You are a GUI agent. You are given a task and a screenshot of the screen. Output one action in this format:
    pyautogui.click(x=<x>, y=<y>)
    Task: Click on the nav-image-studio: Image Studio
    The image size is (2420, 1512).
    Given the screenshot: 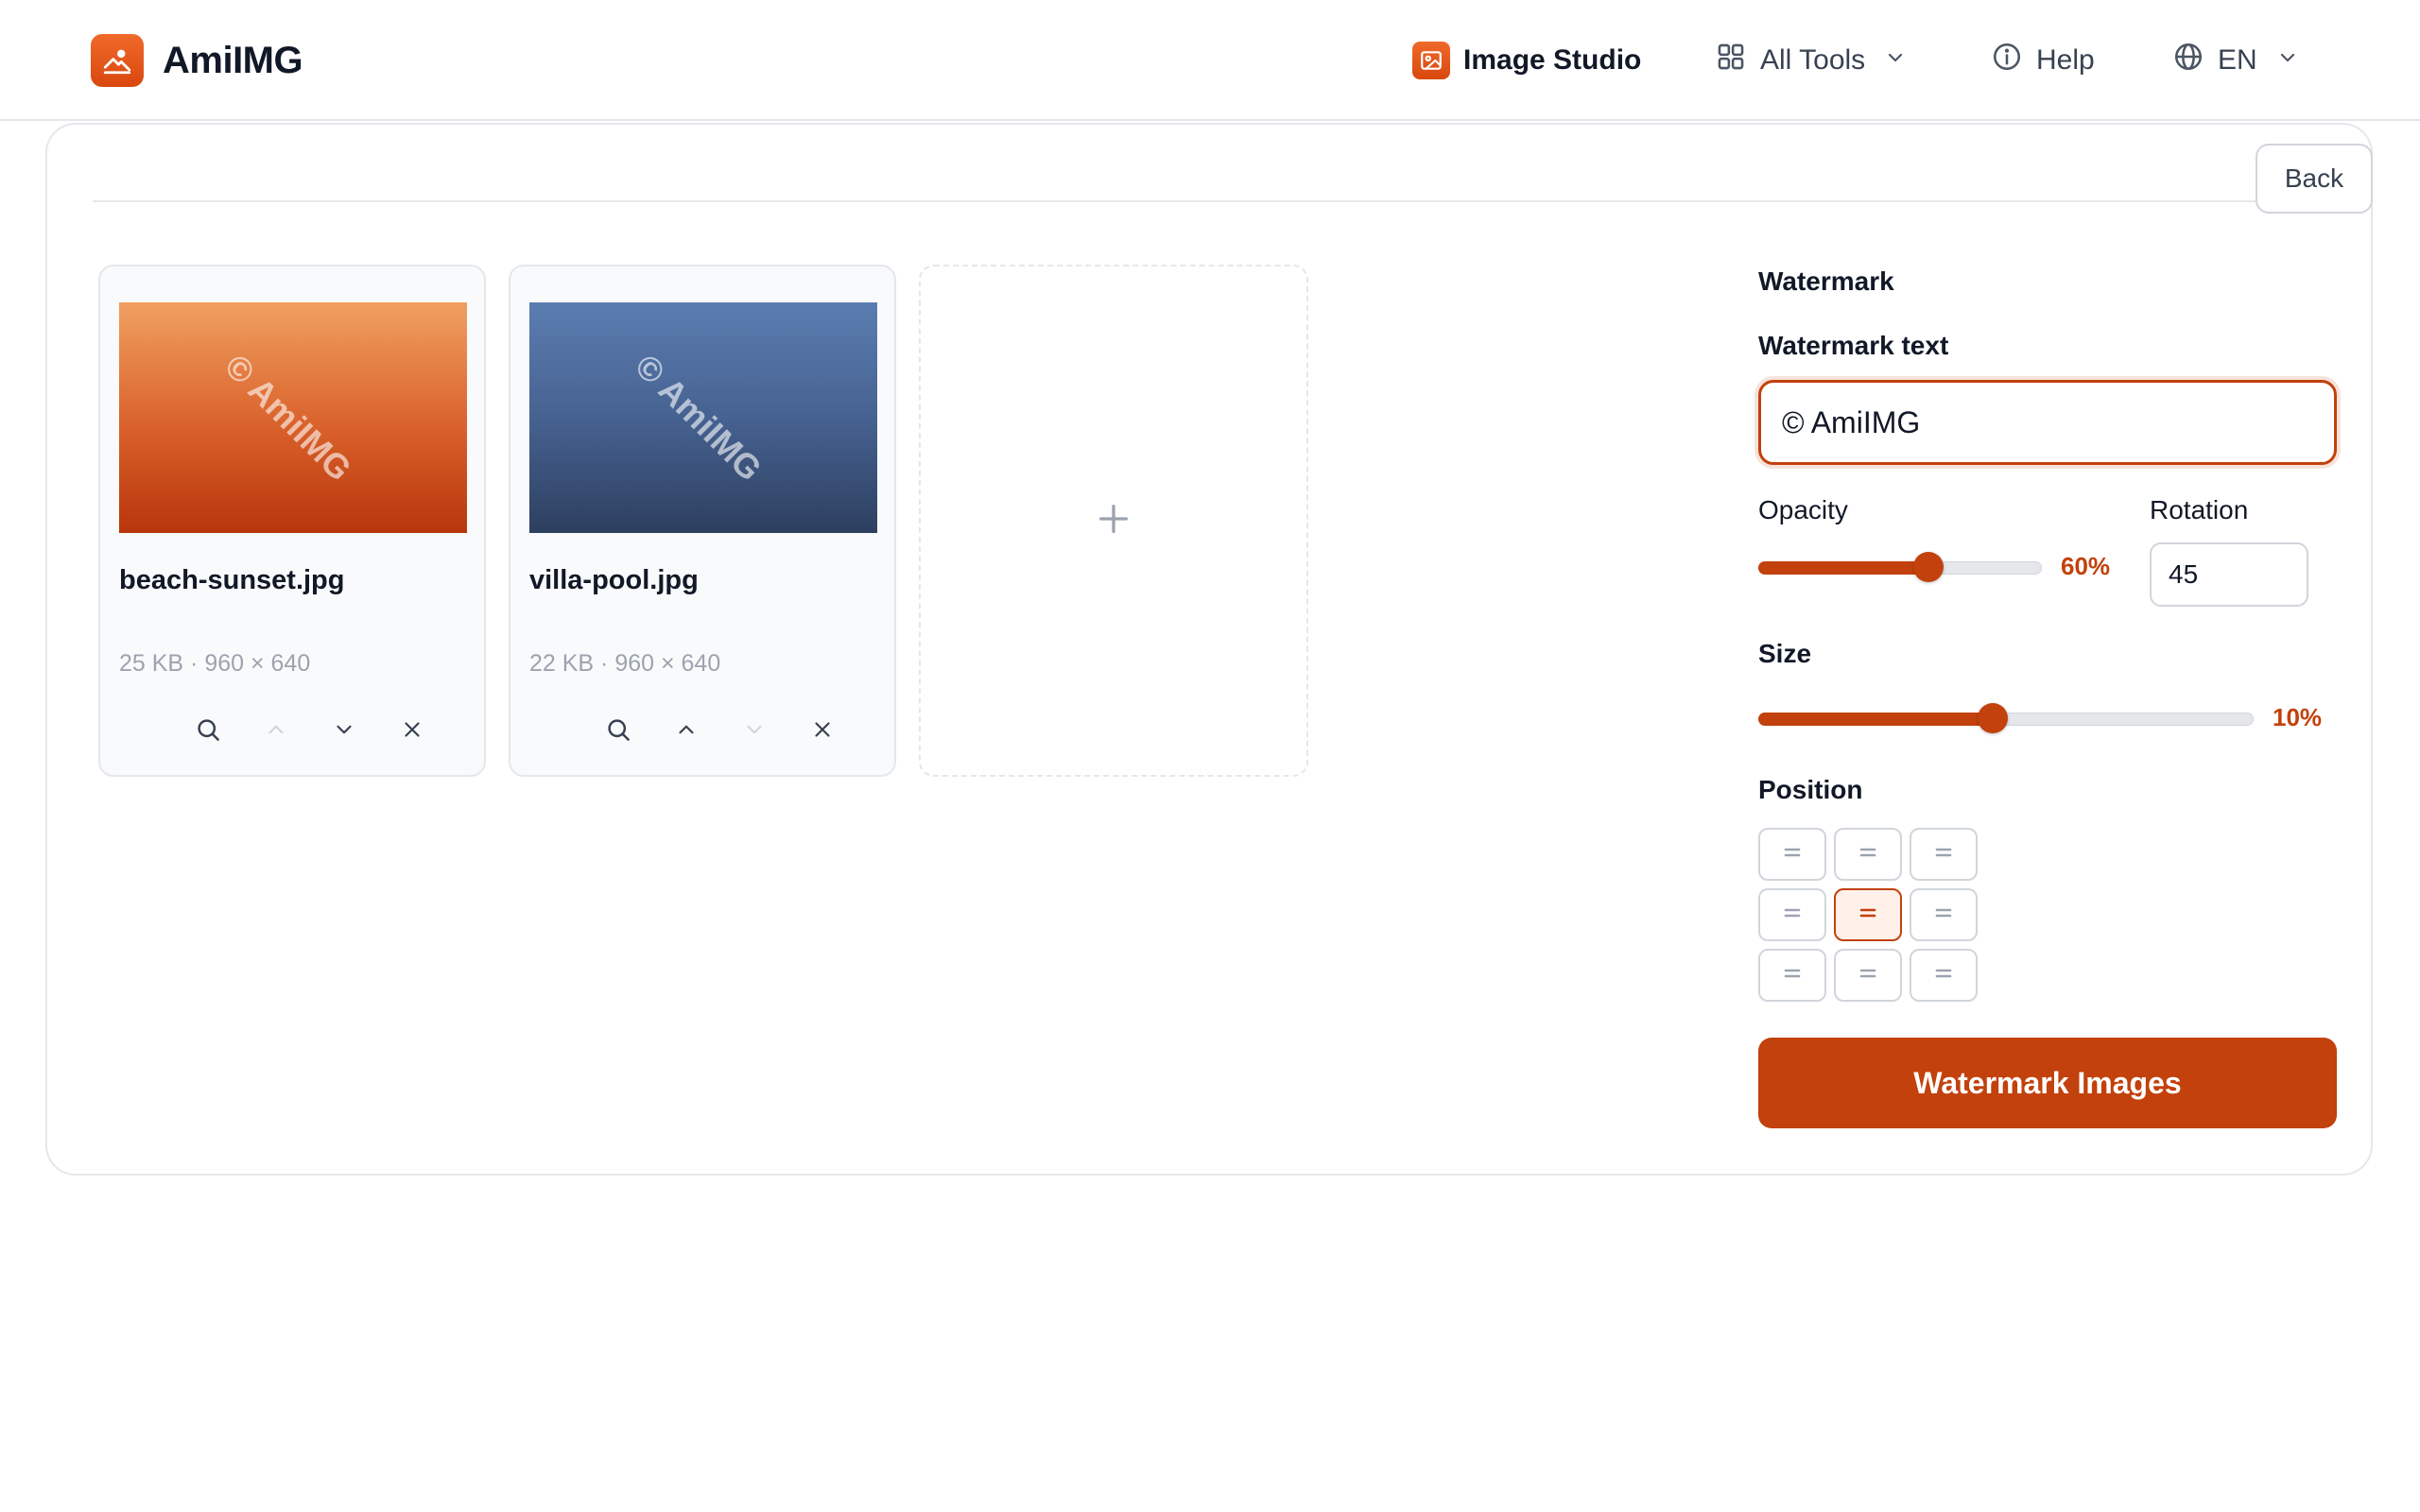 What is the action you would take?
    pyautogui.click(x=1526, y=60)
    